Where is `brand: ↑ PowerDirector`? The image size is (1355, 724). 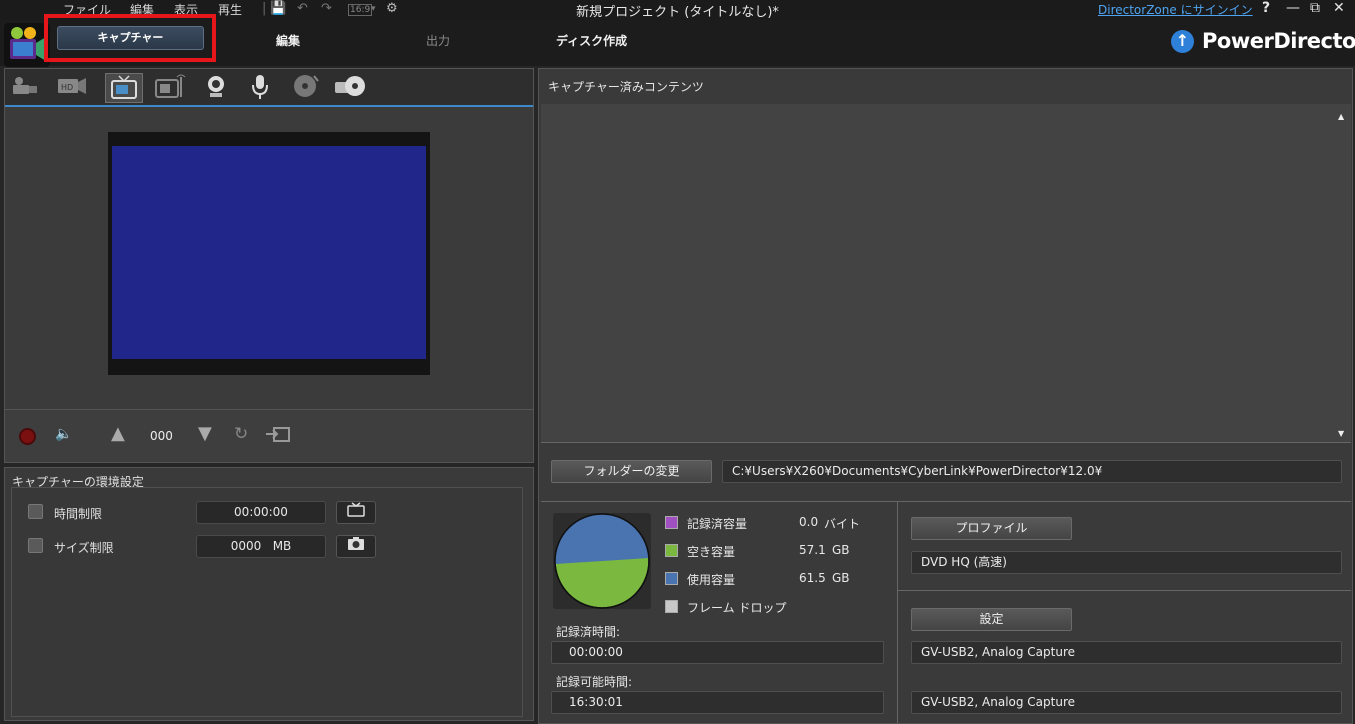 brand: ↑ PowerDirector is located at coordinates (1263, 41).